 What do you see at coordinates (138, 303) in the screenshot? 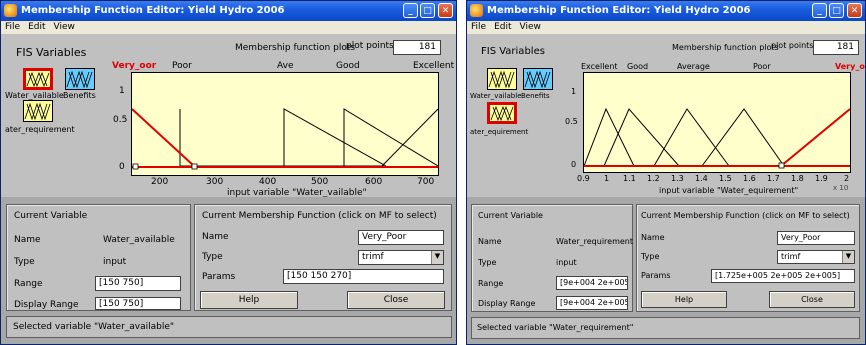
I see `display-range-input: [150 750]` at bounding box center [138, 303].